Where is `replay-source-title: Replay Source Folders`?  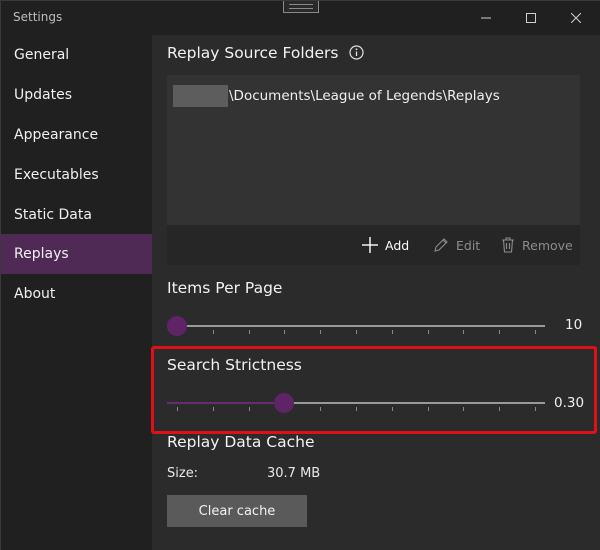
replay-source-title: Replay Source Folders is located at coordinates (266, 53).